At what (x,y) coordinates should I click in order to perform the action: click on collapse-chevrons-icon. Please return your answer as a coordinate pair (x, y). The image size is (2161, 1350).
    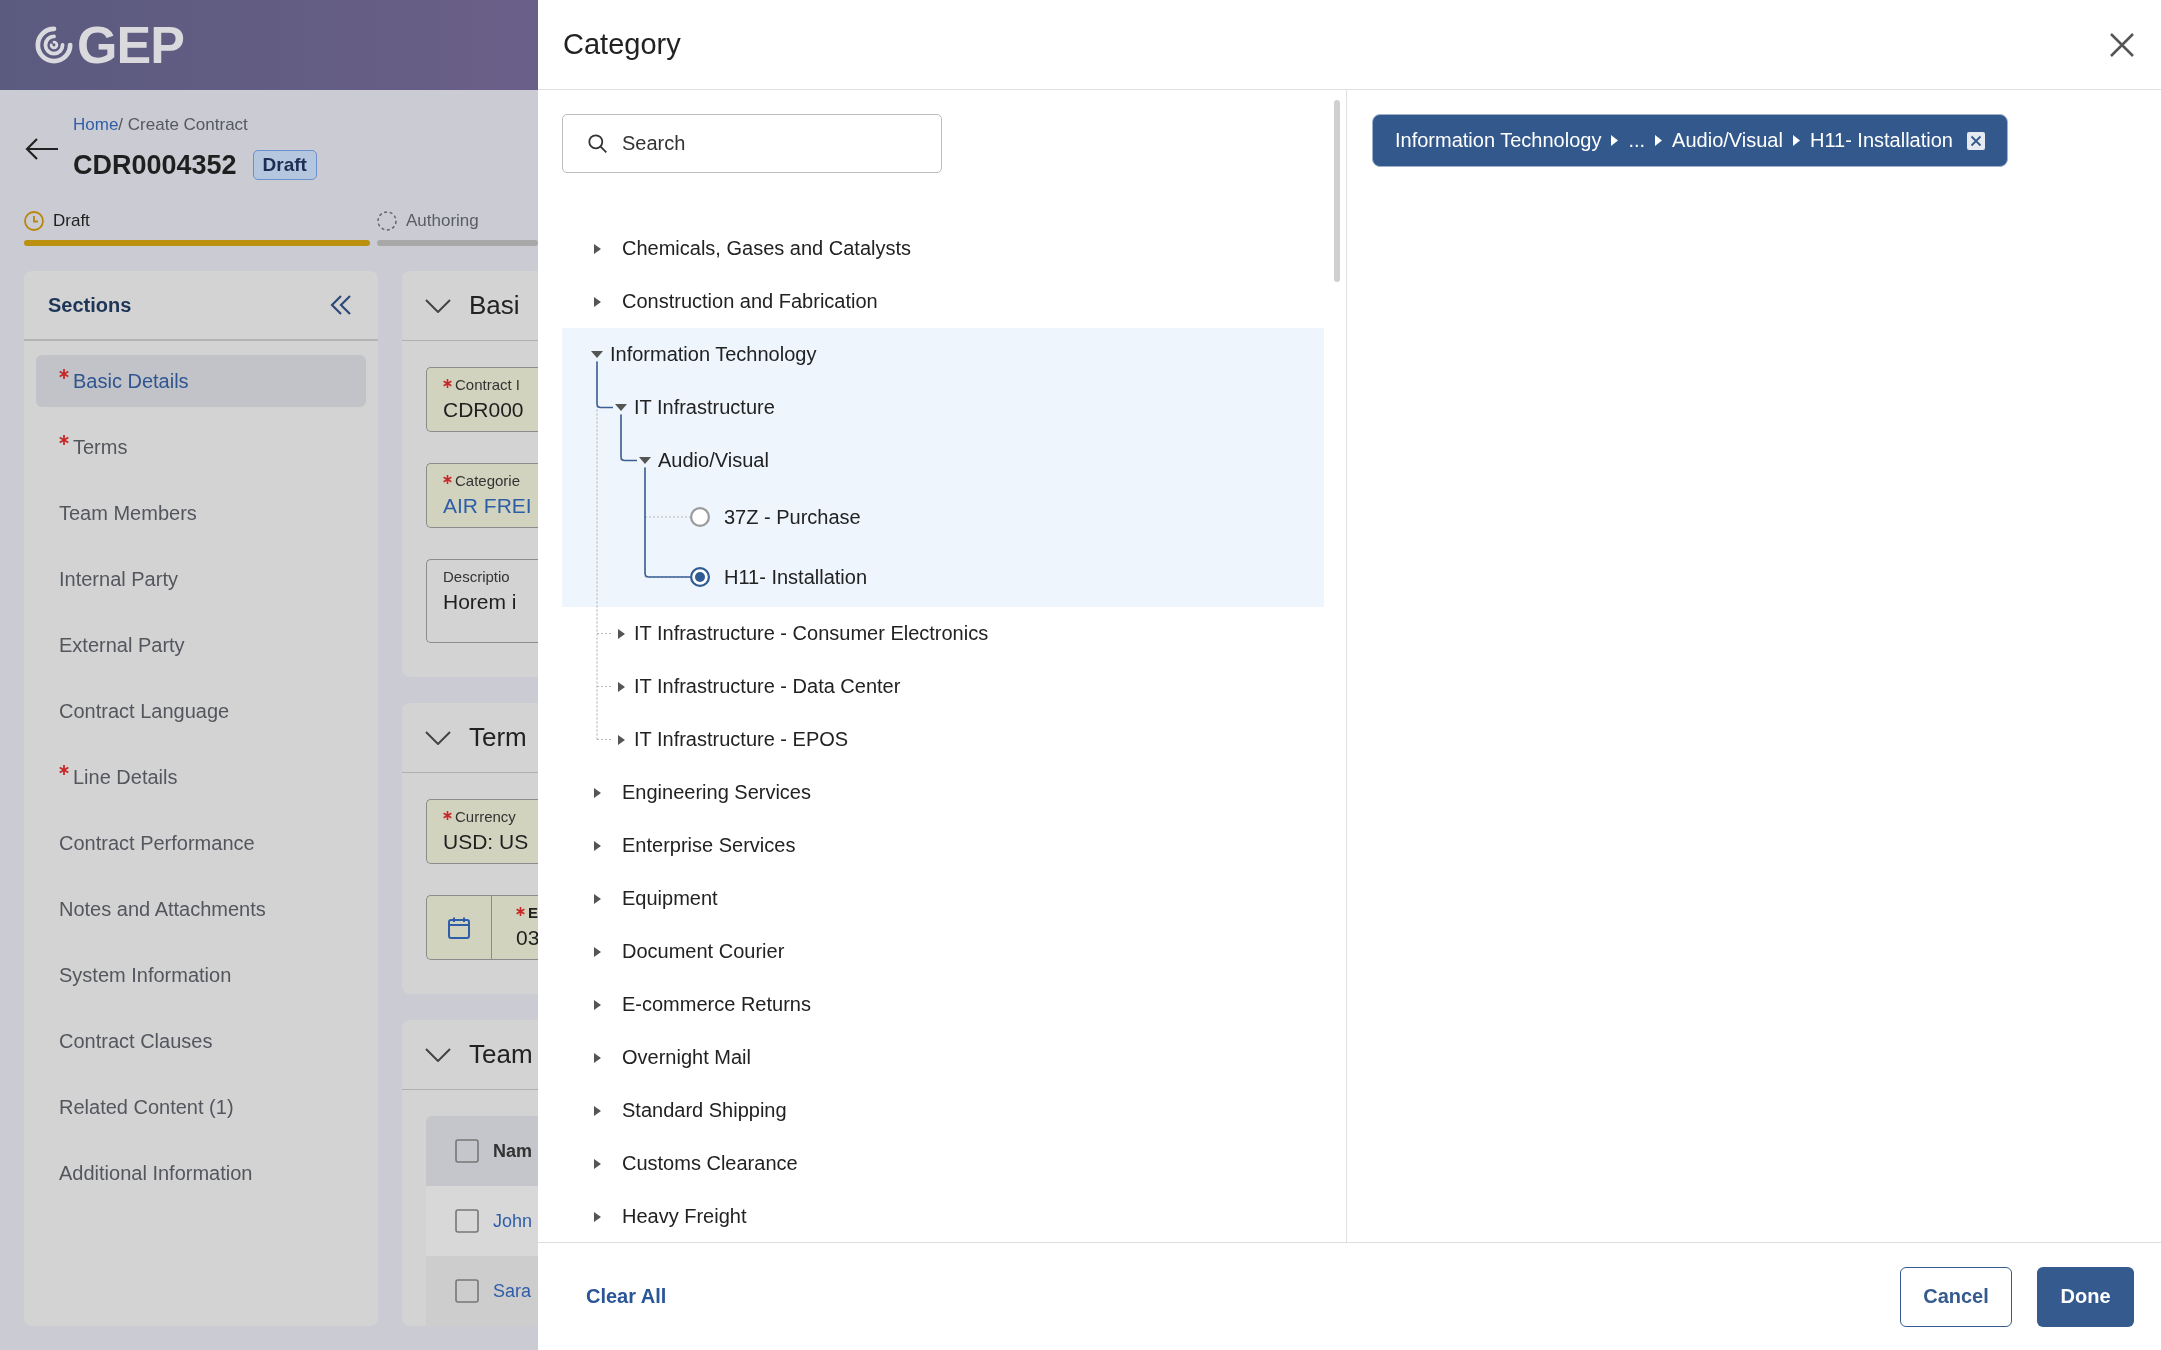
    Looking at the image, I should click on (341, 305).